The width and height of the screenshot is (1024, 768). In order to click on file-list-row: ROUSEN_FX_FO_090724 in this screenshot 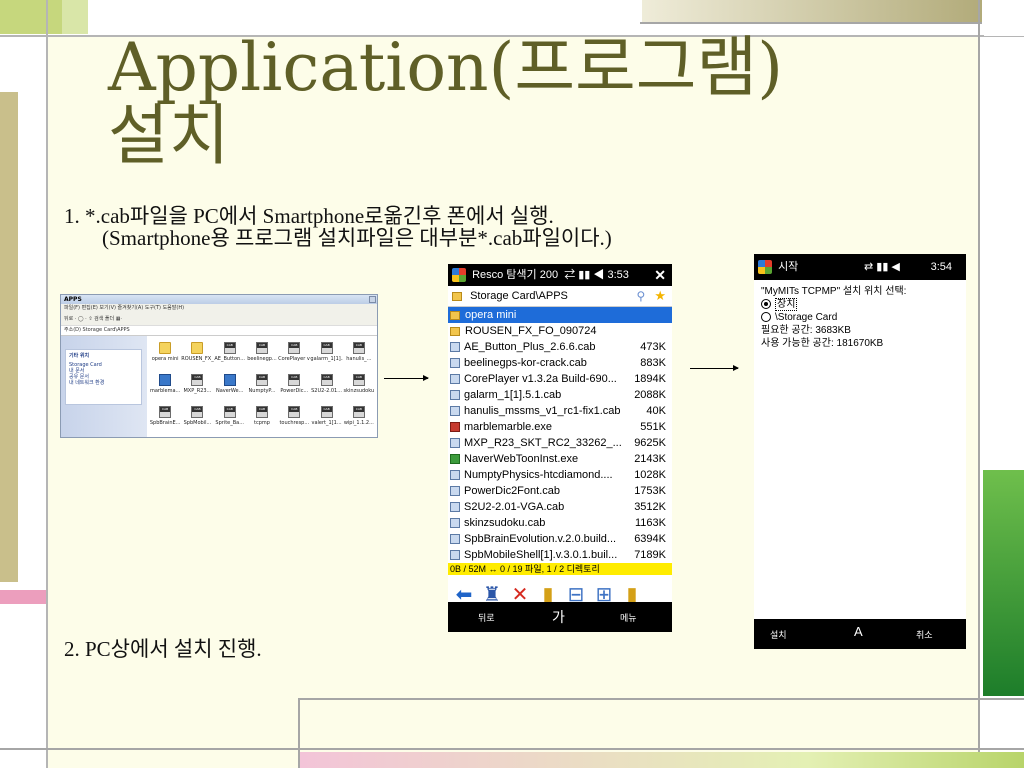, I will do `click(560, 331)`.